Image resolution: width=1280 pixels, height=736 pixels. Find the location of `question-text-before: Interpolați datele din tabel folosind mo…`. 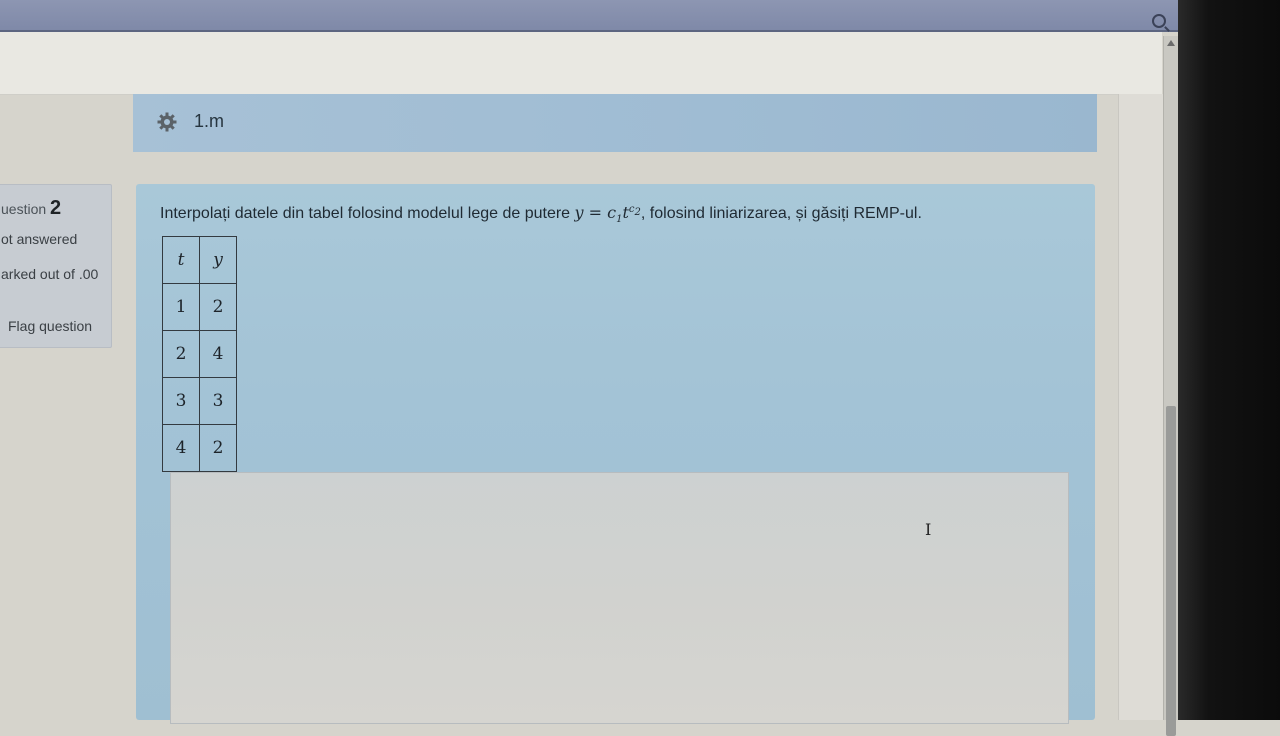

question-text-before: Interpolați datele din tabel folosind mo… is located at coordinates (367, 213).